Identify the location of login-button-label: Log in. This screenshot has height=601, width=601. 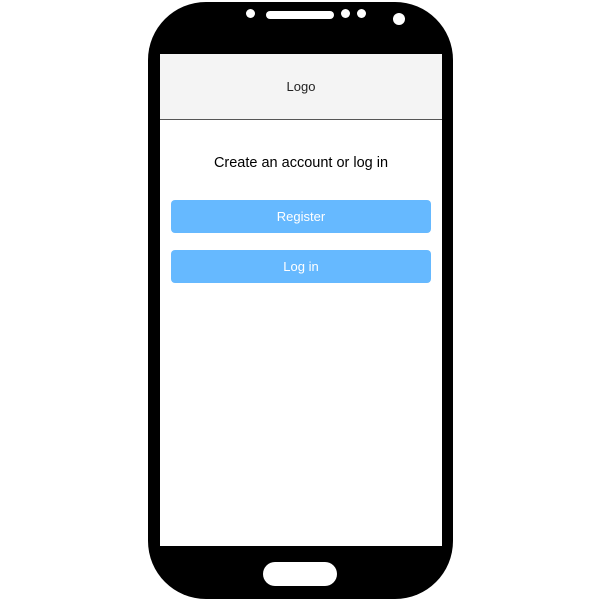
(301, 266).